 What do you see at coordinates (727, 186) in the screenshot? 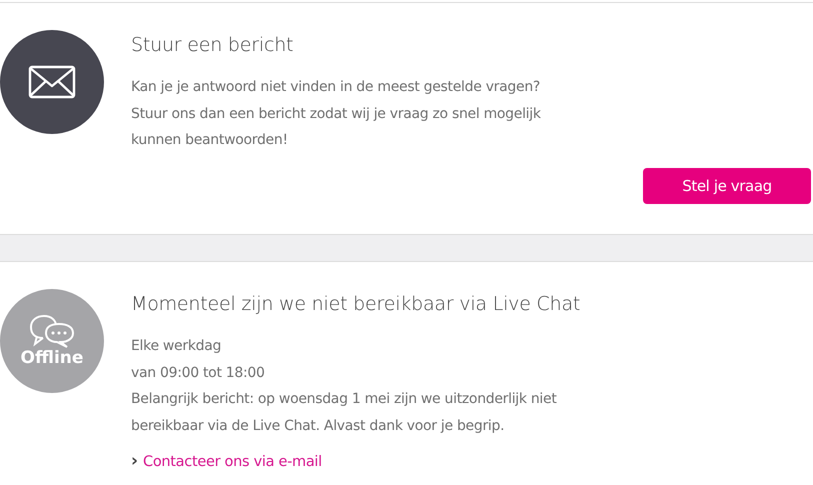
I see `ask-question-button: Stel je vraag` at bounding box center [727, 186].